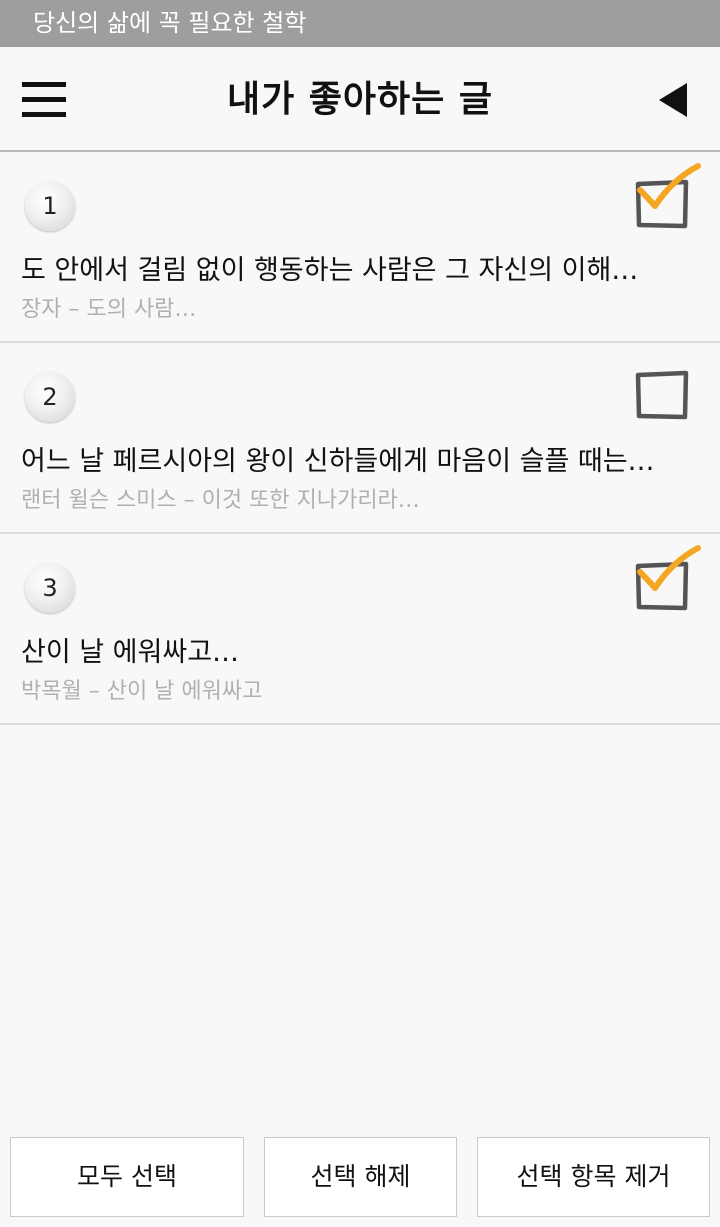  What do you see at coordinates (360, 23) in the screenshot?
I see `status-bar: 당신의 삶에 꼭 필요한 철학` at bounding box center [360, 23].